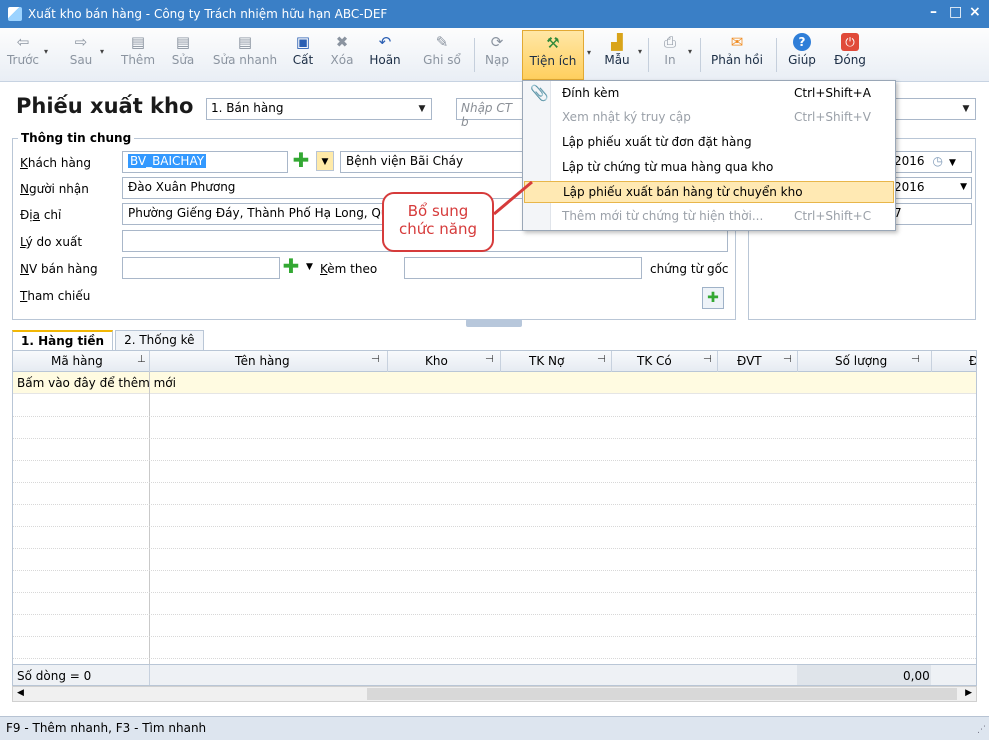  Describe the element at coordinates (494, 728) in the screenshot. I see `status-bar: F9 - Thêm nhanh, F3 - Tìm nhanh ⋰` at that location.